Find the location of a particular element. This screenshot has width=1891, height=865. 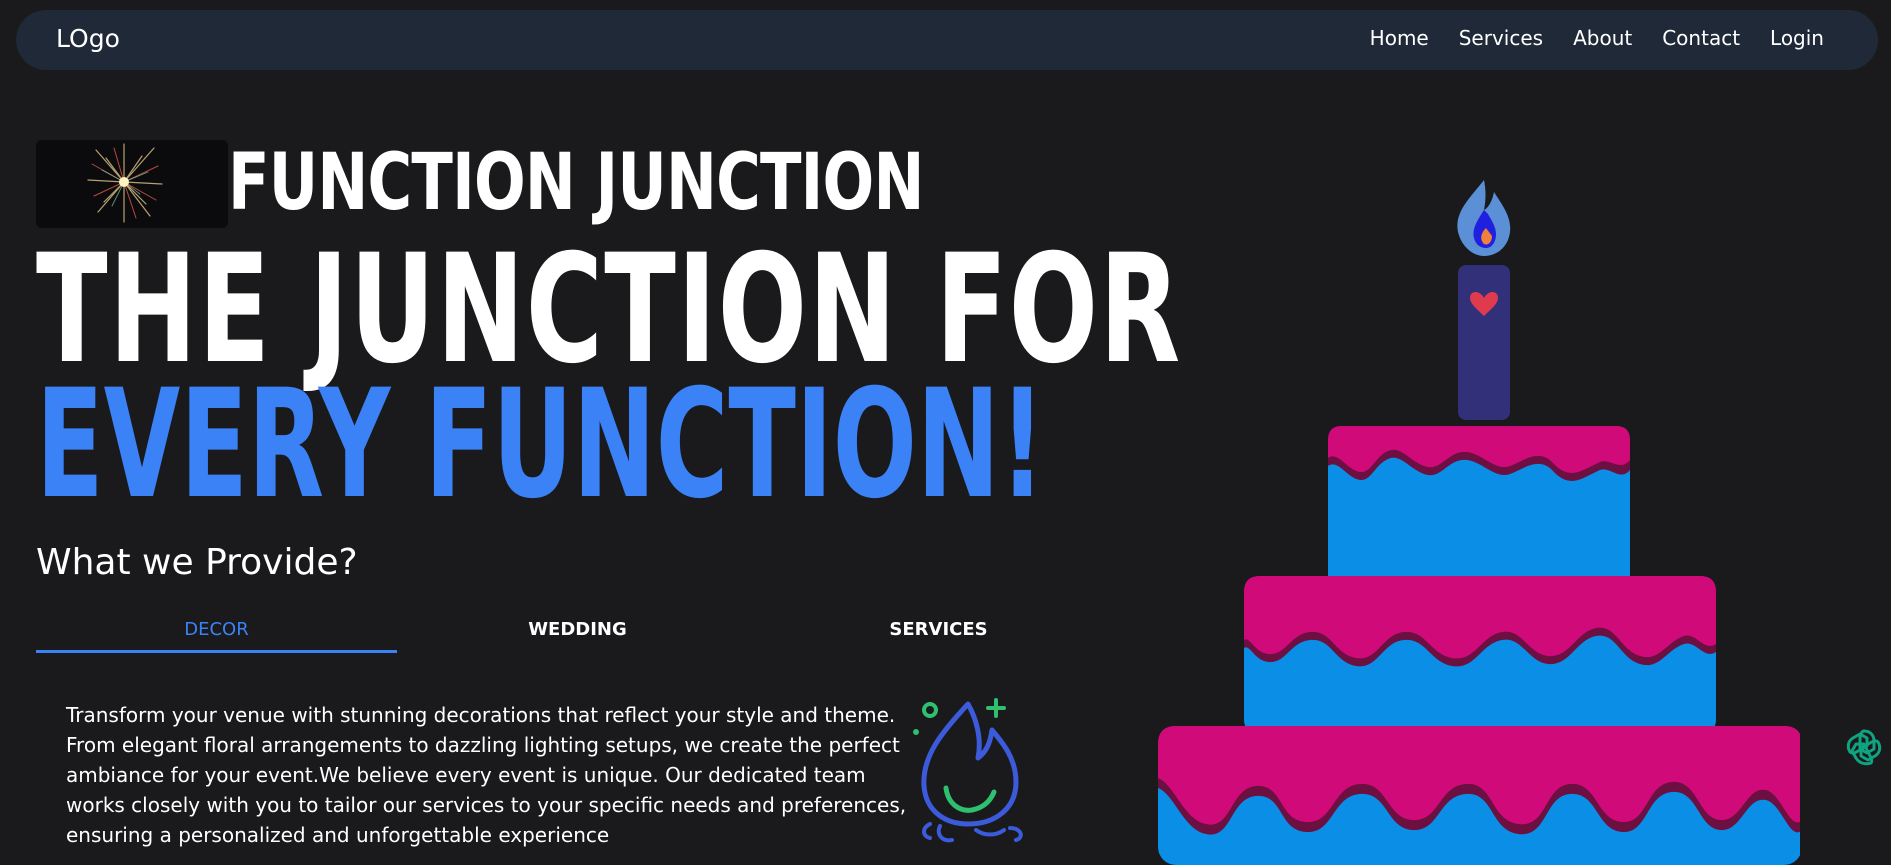

candle-flame is located at coordinates (1484, 218).